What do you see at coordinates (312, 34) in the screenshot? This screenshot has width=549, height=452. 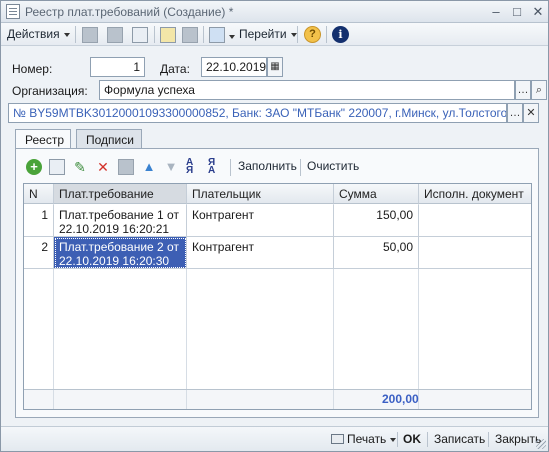 I see `help-icon: ?` at bounding box center [312, 34].